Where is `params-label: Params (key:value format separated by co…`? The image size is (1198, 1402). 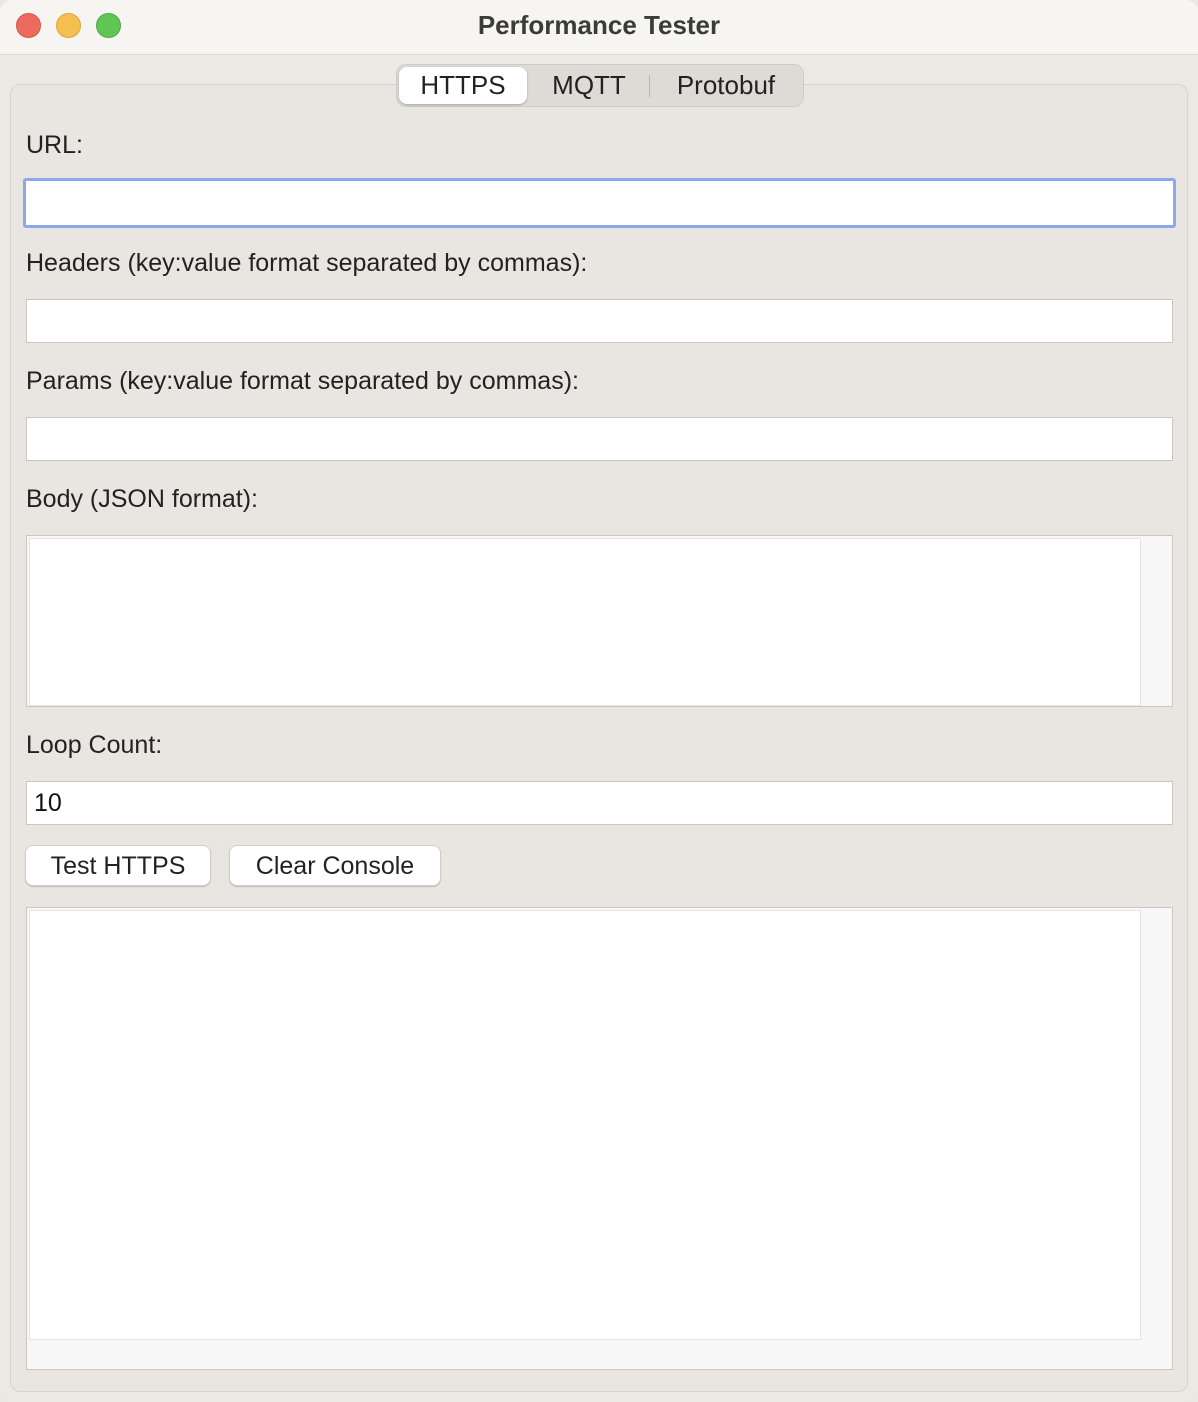
params-label: Params (key:value format separated by co… is located at coordinates (302, 381).